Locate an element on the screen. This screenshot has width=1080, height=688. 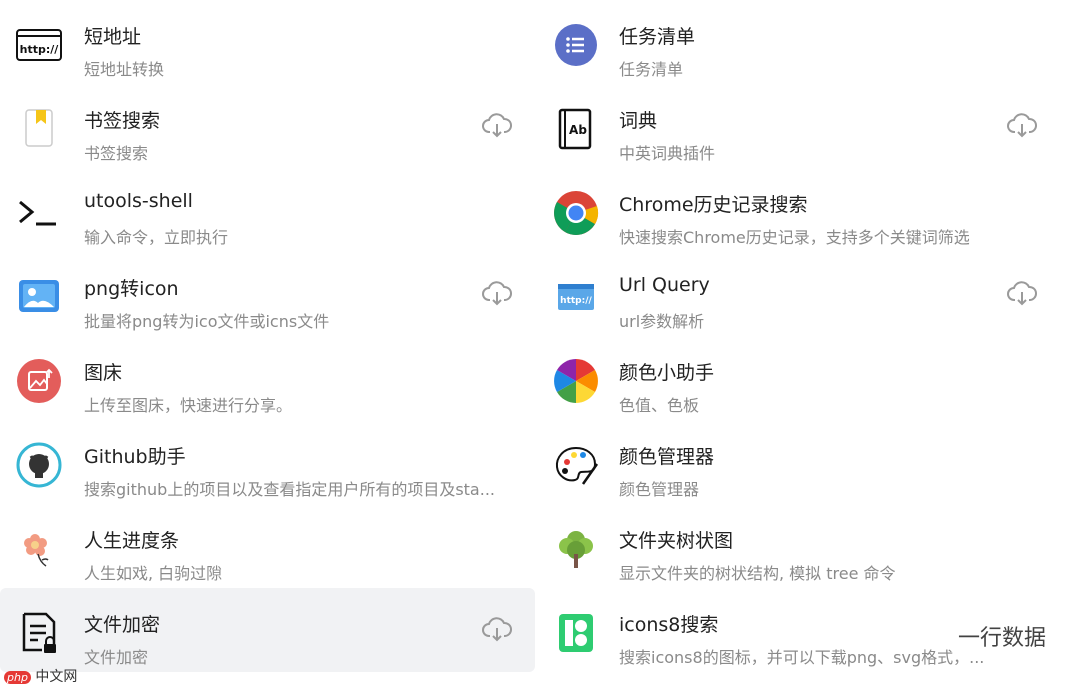
plugin-item: utools-shell 输入命令，立即执行 is located at coordinates (267, 210).